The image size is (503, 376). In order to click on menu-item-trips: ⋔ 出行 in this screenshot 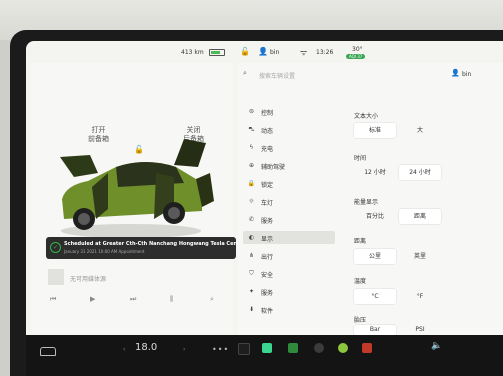, I will do `click(289, 255)`.